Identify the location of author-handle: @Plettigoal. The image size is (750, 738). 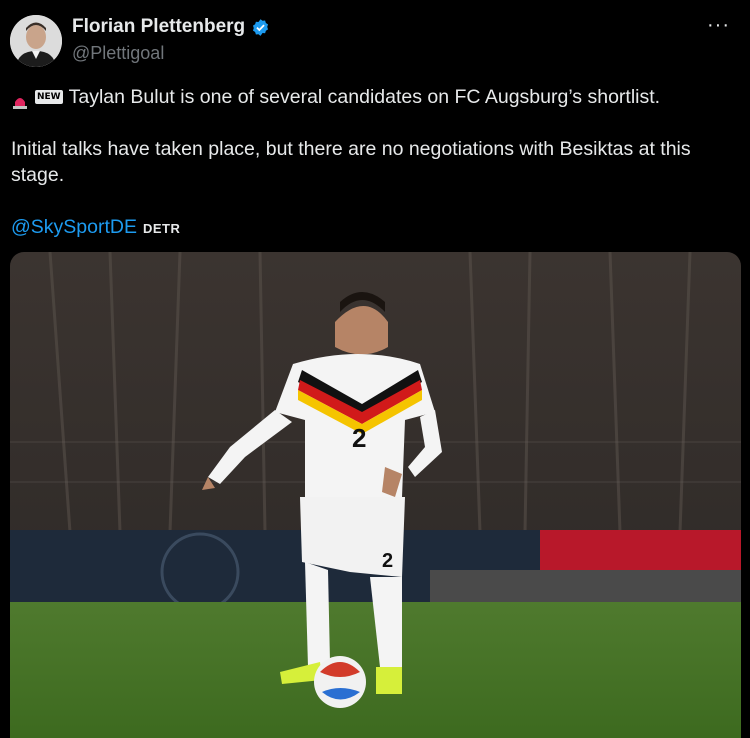
(118, 53).